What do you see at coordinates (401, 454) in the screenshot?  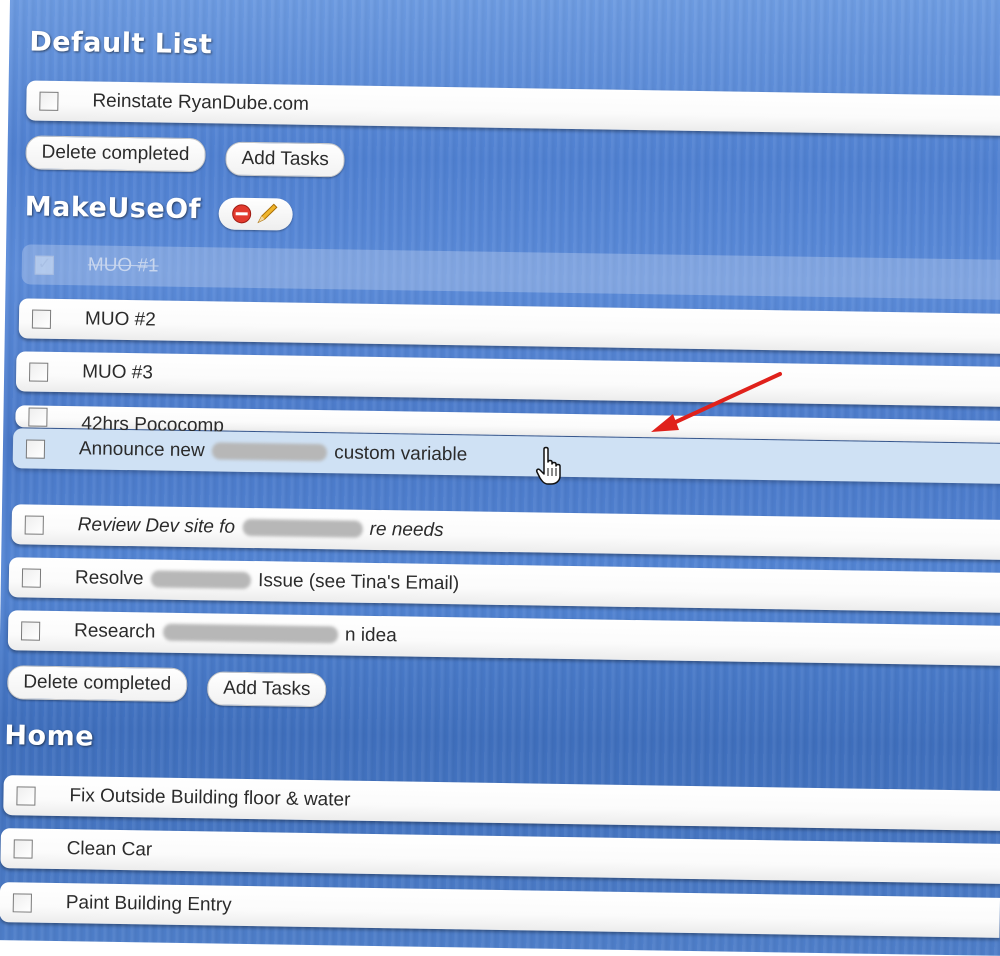 I see `task-label-end: custom variable` at bounding box center [401, 454].